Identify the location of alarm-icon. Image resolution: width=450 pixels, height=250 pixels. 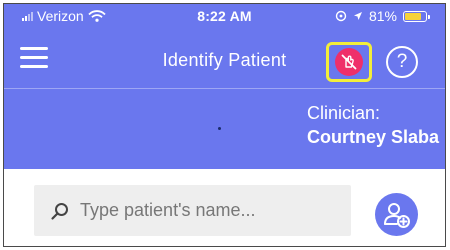
(341, 16).